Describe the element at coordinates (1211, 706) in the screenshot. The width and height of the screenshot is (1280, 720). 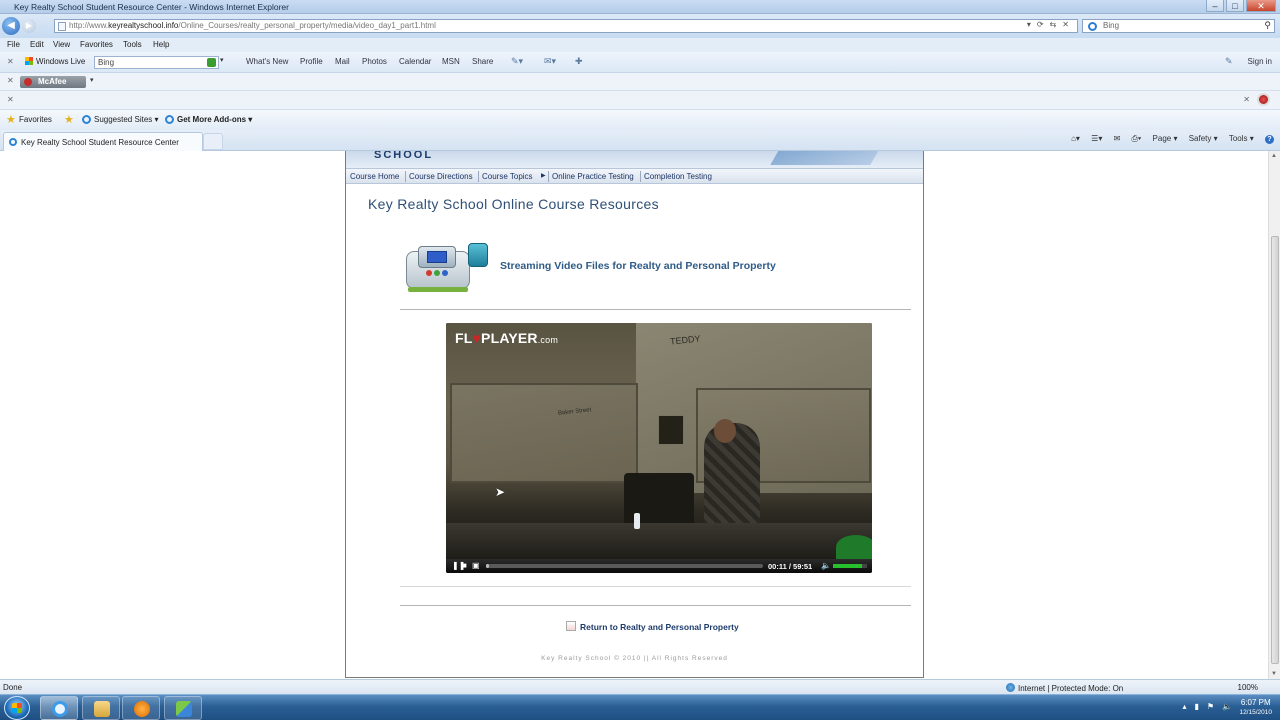
I see `system-tray: ▴▮⚑🔈` at that location.